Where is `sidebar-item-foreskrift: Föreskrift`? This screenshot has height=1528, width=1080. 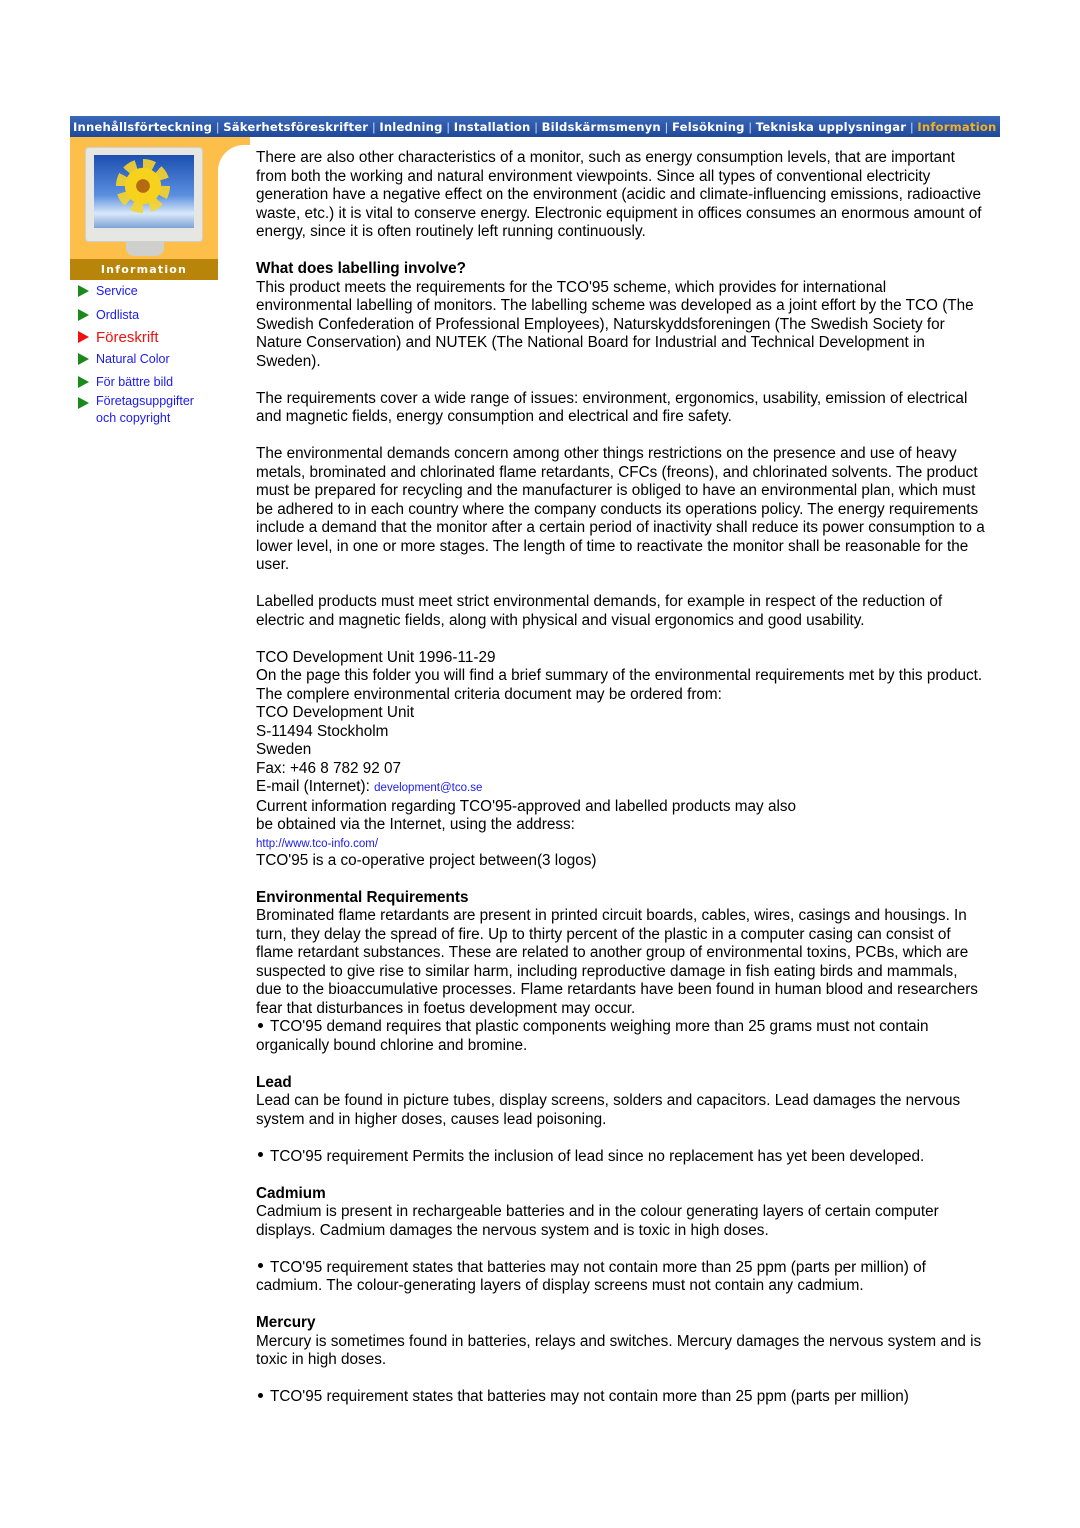 sidebar-item-foreskrift: Föreskrift is located at coordinates (153, 337).